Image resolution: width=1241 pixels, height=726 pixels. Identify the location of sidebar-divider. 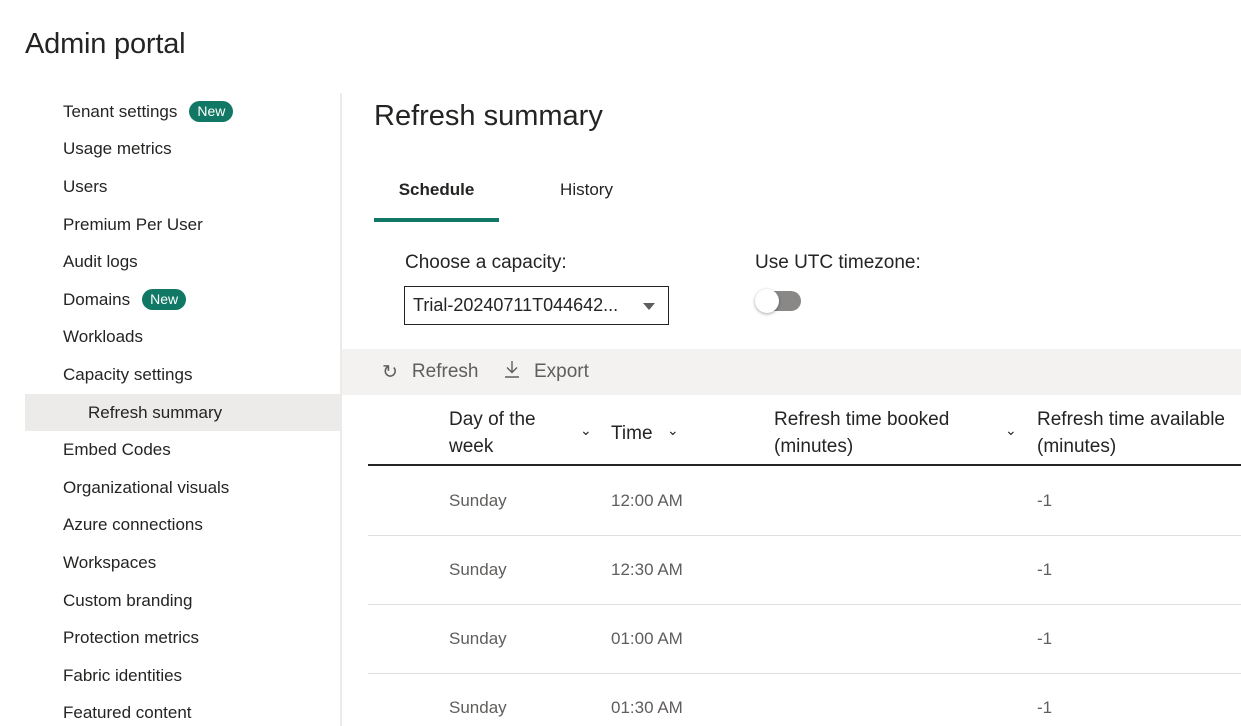
(341, 409).